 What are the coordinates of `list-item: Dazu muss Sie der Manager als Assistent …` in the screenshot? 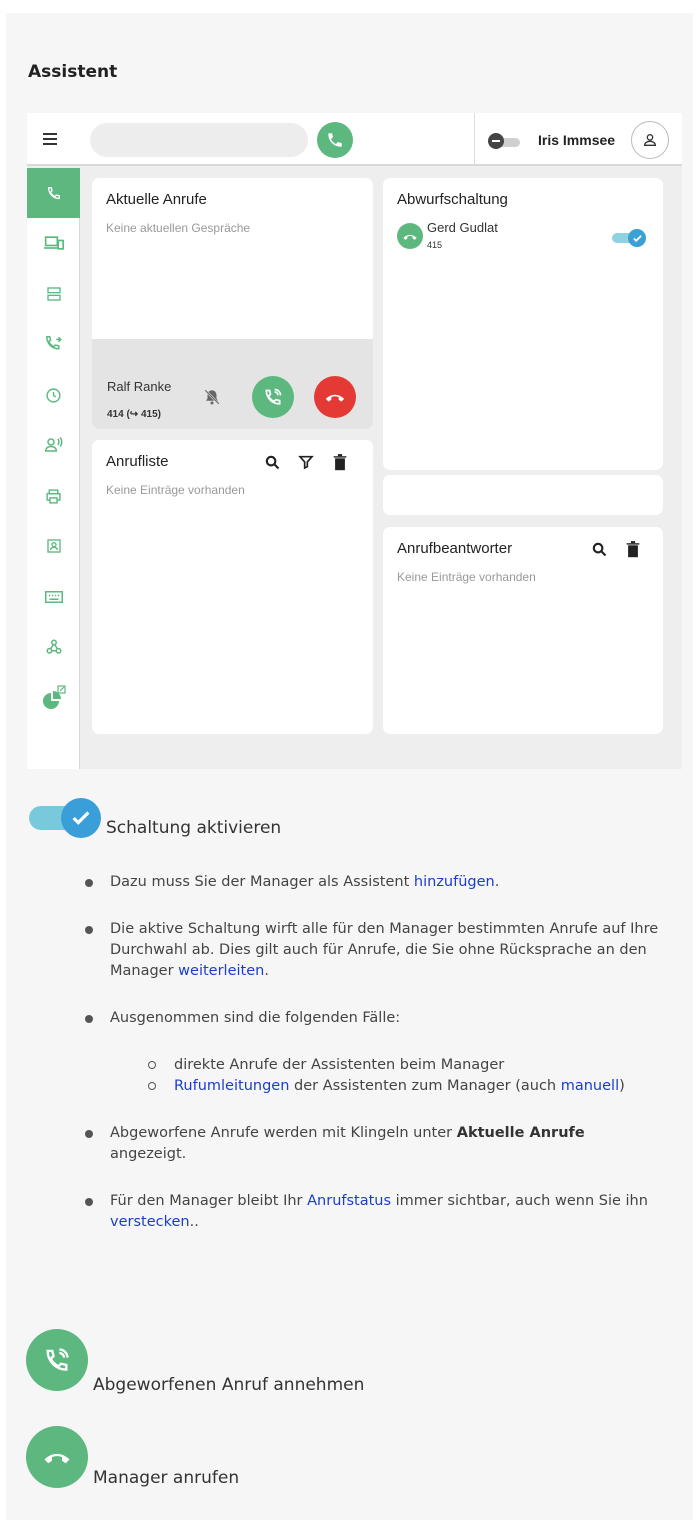 It's located at (372, 882).